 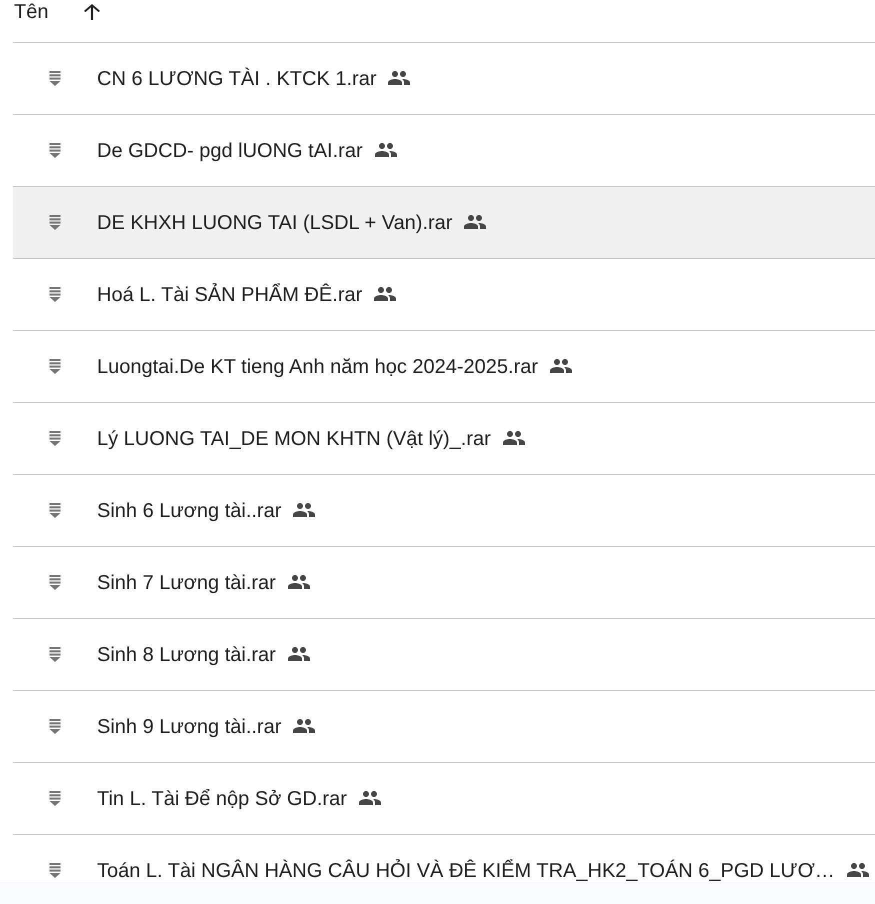 What do you see at coordinates (444, 727) in the screenshot?
I see `file-row: Sinh 9 Lương tài..rar` at bounding box center [444, 727].